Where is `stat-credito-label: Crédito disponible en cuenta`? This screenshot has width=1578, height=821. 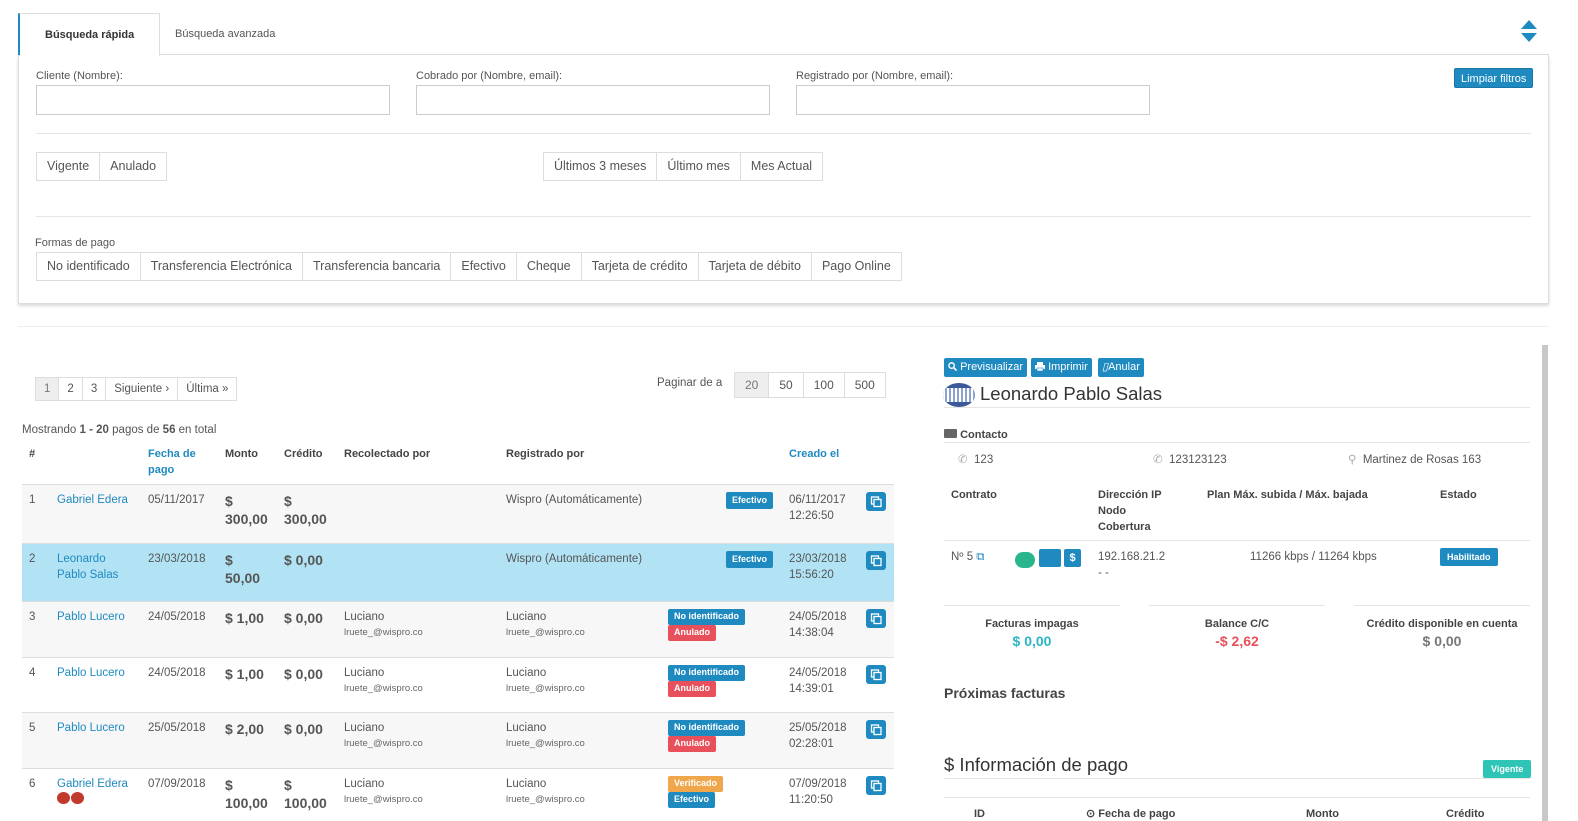
stat-credito-label: Crédito disponible en cuenta is located at coordinates (1442, 624).